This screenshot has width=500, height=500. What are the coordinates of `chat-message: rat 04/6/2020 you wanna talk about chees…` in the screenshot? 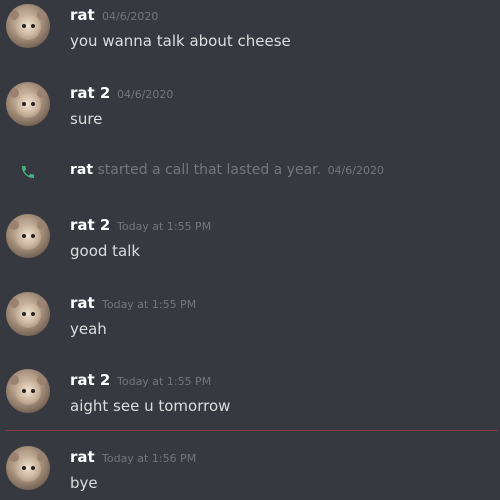 It's located at (250, 34).